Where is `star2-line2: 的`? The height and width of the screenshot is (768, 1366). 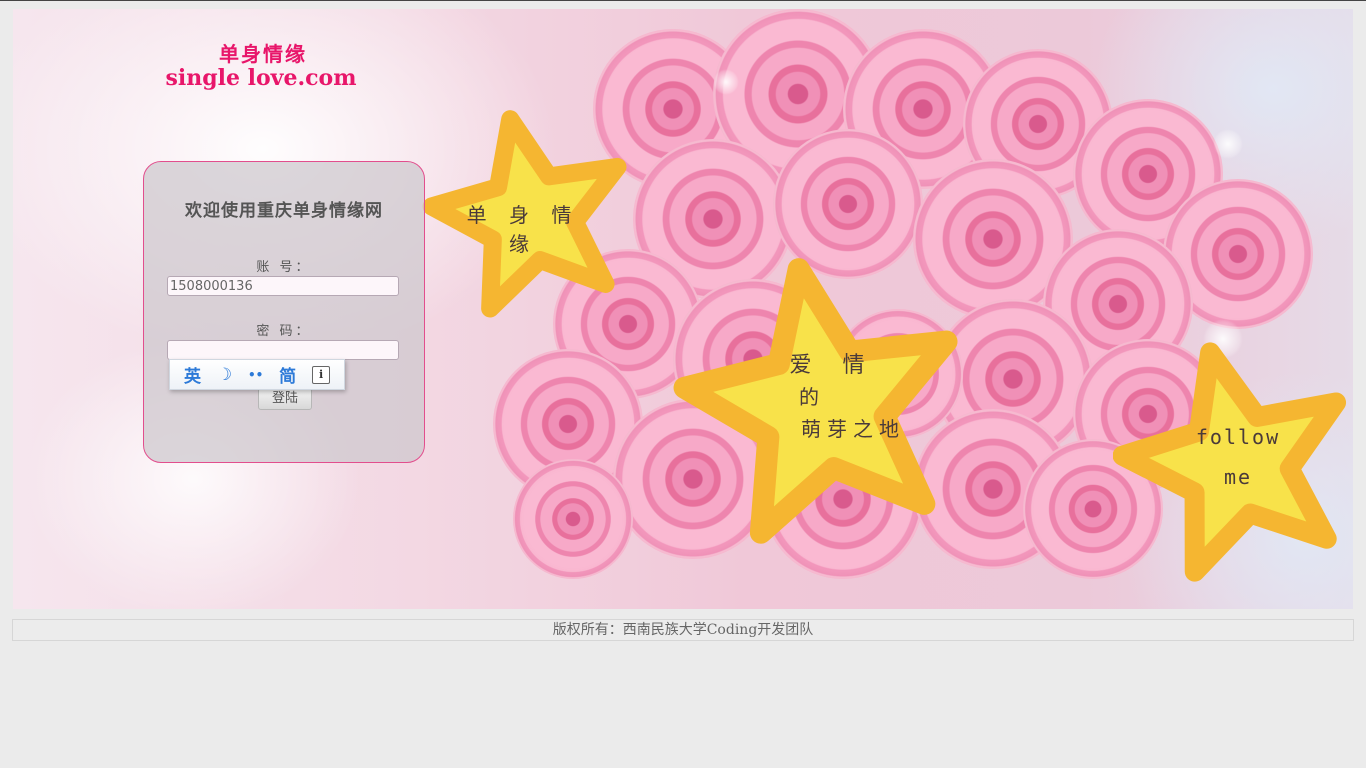 star2-line2: 的 is located at coordinates (813, 397).